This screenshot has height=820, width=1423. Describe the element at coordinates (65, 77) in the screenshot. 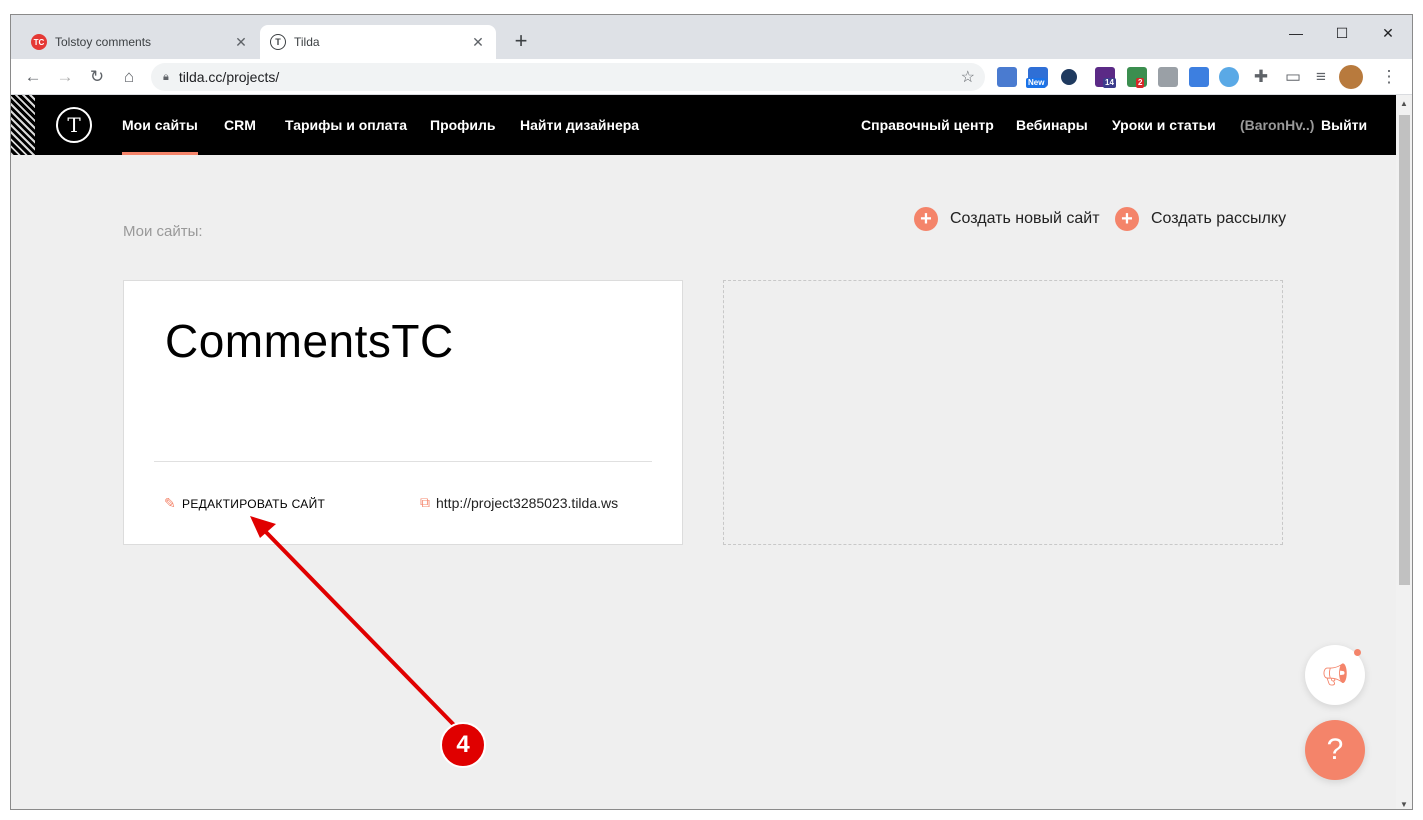

I see `forward-arrow-icon: →` at that location.